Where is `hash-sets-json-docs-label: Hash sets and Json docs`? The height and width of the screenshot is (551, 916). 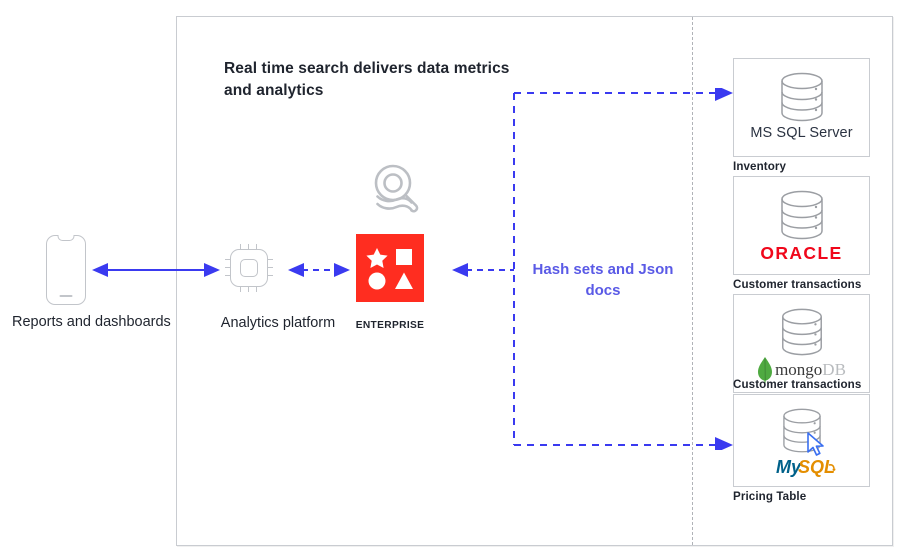 hash-sets-json-docs-label: Hash sets and Json docs is located at coordinates (603, 280).